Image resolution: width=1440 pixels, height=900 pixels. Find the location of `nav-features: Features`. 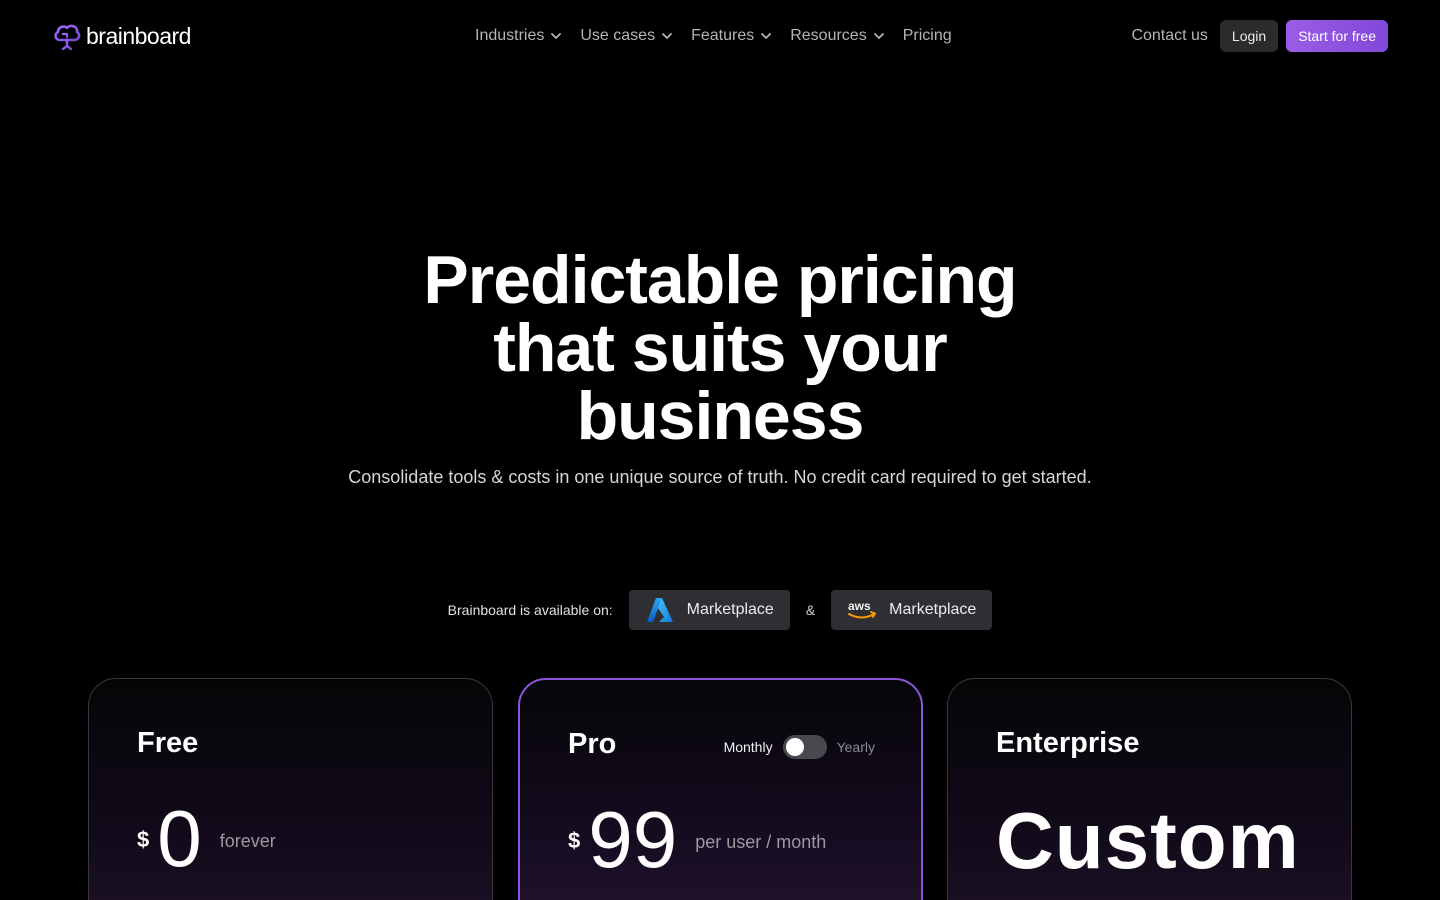

nav-features: Features is located at coordinates (731, 36).